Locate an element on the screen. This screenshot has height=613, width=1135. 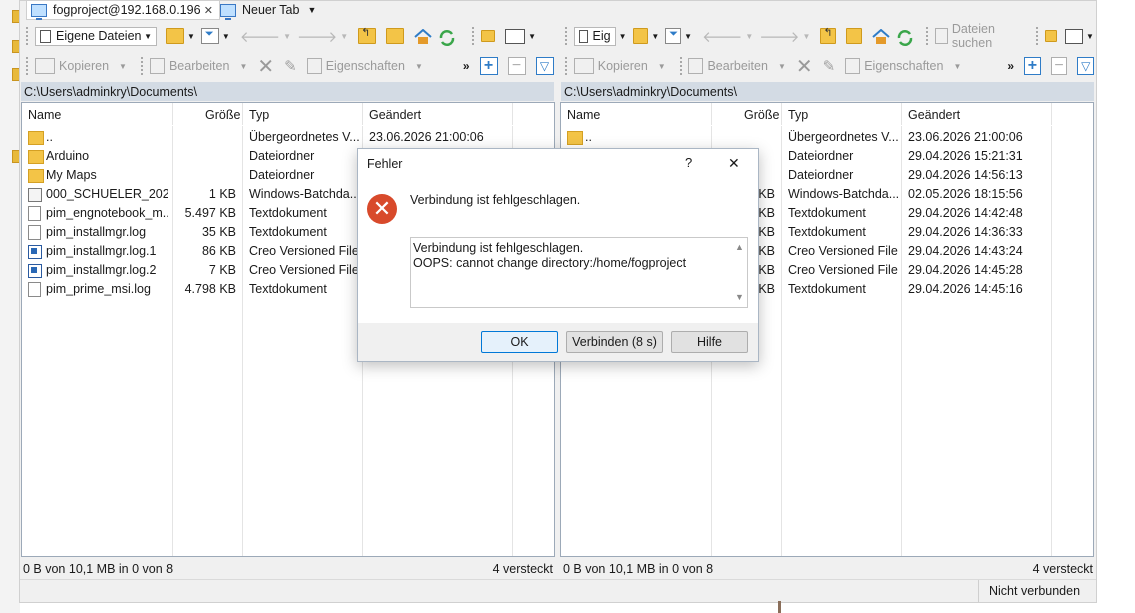
right-location-combo: Eig is located at coordinates (594, 36).